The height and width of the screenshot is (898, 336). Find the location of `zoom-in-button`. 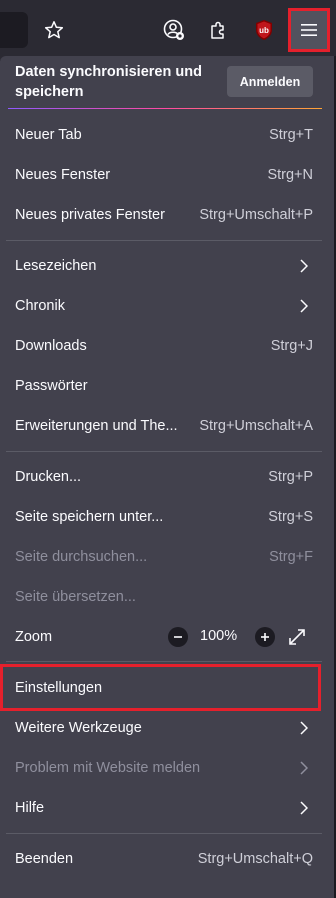

zoom-in-button is located at coordinates (265, 637).